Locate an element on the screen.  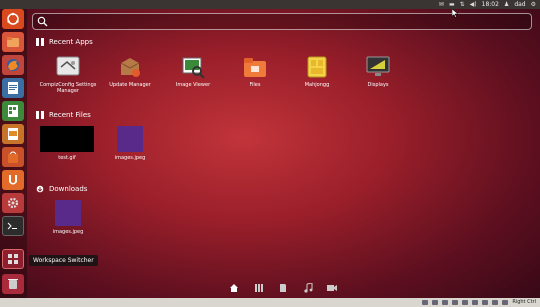
dash-home-icon is located at coordinates (13, 19).